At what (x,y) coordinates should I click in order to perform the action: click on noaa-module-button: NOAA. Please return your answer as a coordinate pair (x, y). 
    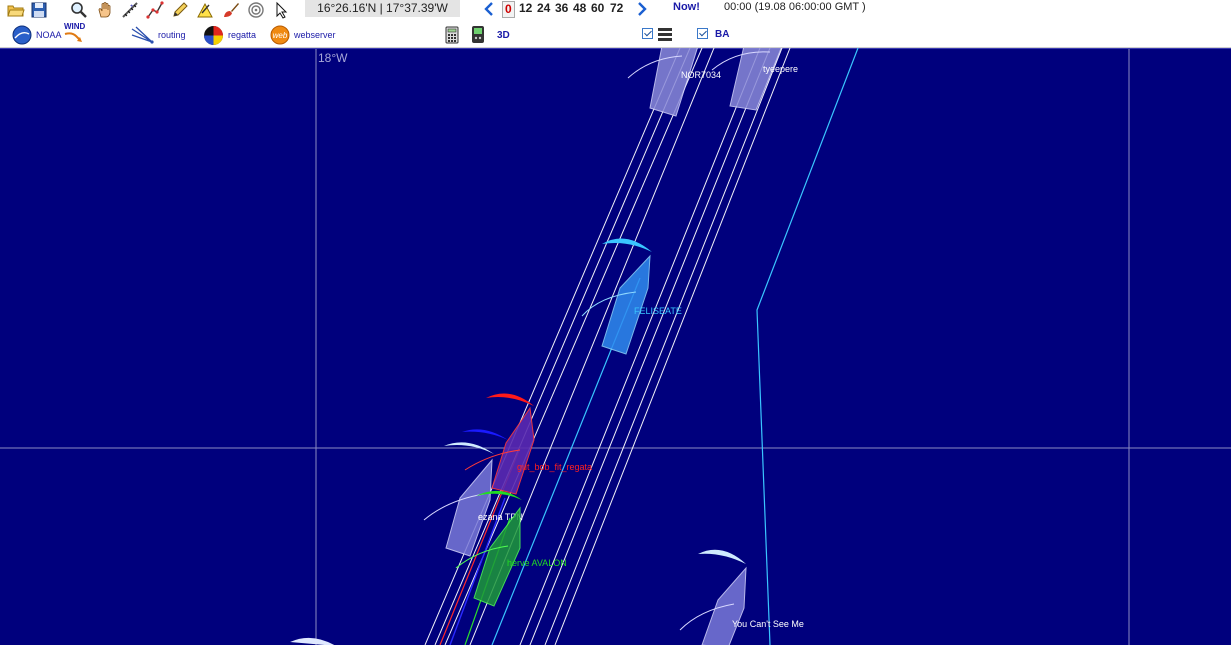
    Looking at the image, I should click on (37, 35).